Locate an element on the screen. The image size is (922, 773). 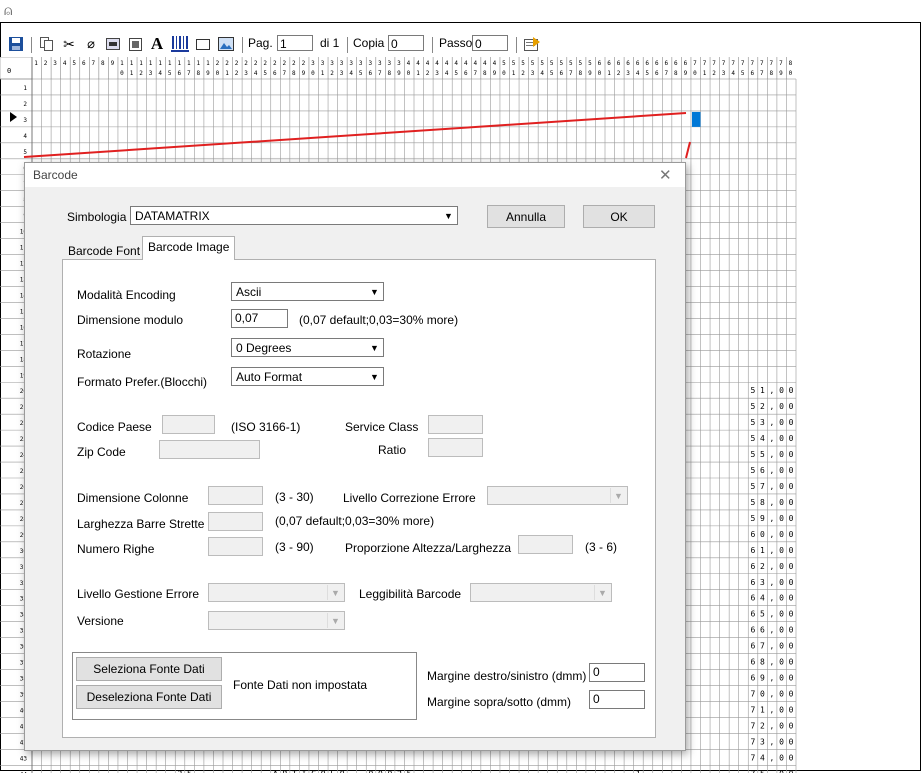
deselect-source-button: Deseleziona Fonte Dati is located at coordinates (149, 697).